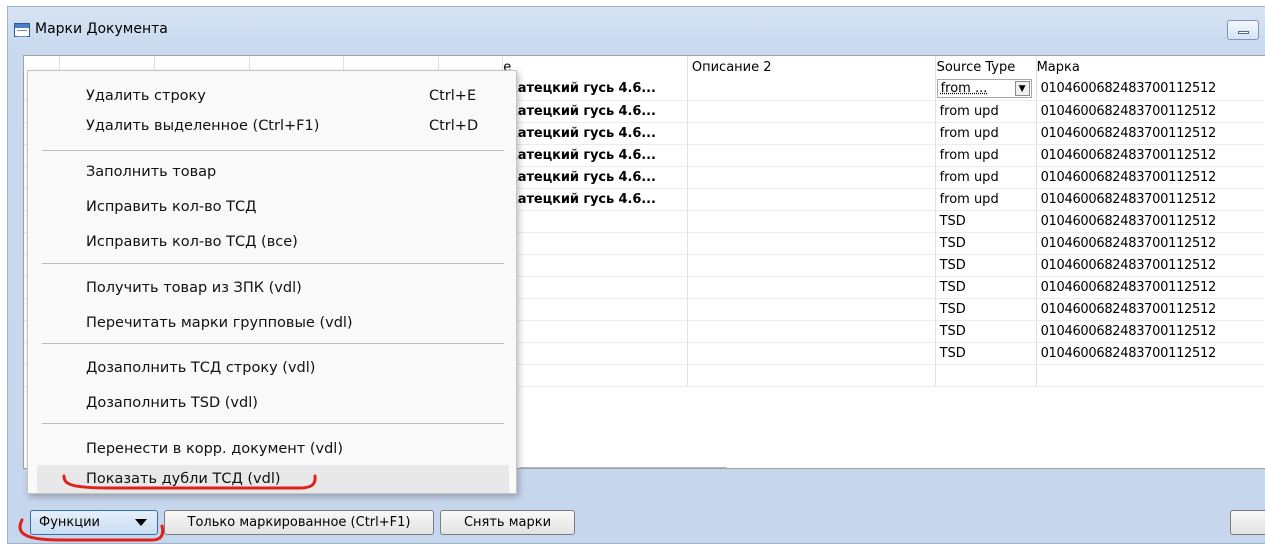  What do you see at coordinates (507, 522) in the screenshot?
I see `unmark-button: Снять марки` at bounding box center [507, 522].